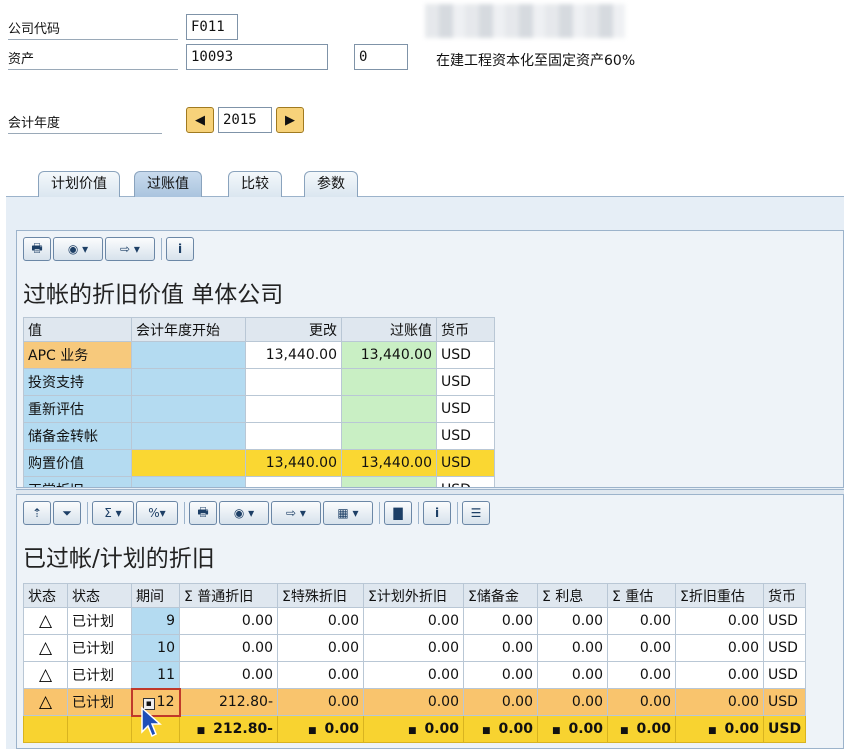  What do you see at coordinates (476, 513) in the screenshot?
I see `document-button: ☰` at bounding box center [476, 513].